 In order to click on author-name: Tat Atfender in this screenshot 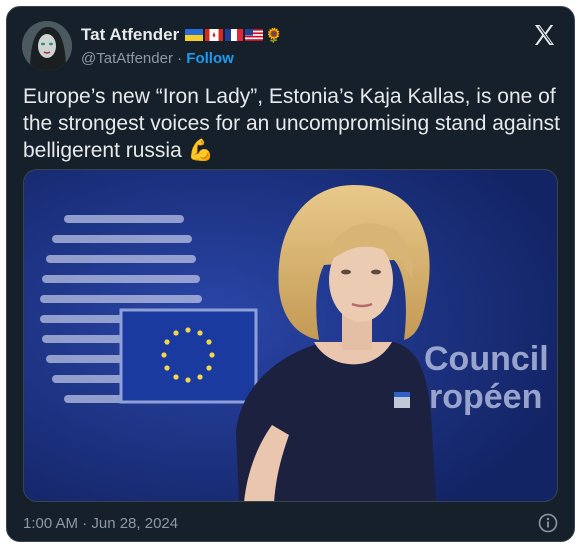, I will do `click(130, 35)`.